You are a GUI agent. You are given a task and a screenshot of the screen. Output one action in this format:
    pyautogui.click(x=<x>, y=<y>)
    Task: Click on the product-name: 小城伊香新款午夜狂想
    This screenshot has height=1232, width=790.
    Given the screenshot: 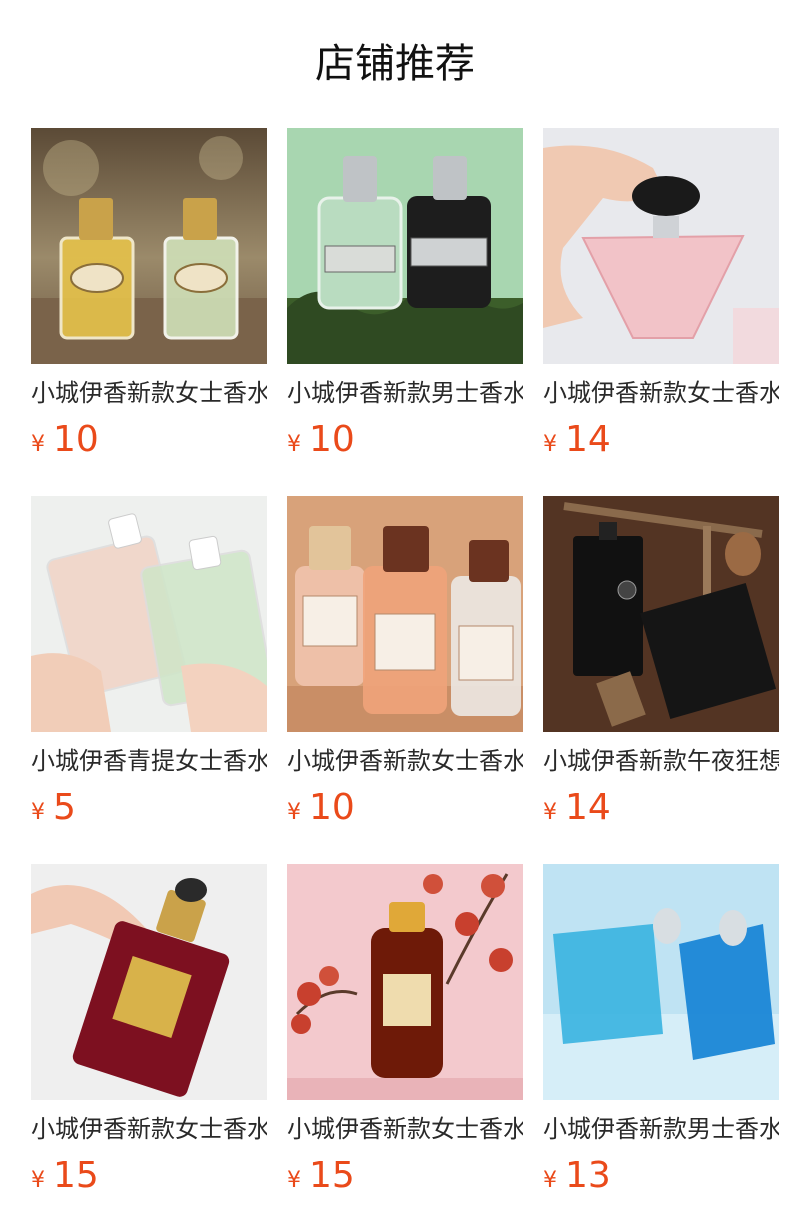 What is the action you would take?
    pyautogui.click(x=661, y=761)
    